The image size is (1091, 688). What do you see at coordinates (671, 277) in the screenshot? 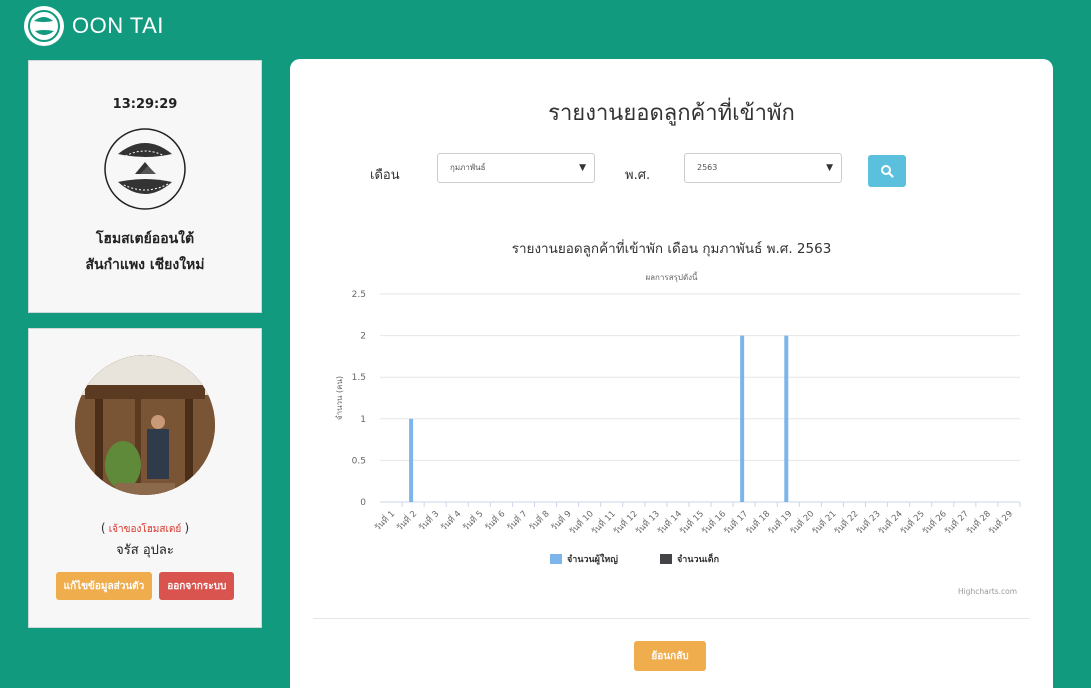
I see `chart-subtitle: ผลการสรุปดังนี้` at bounding box center [671, 277].